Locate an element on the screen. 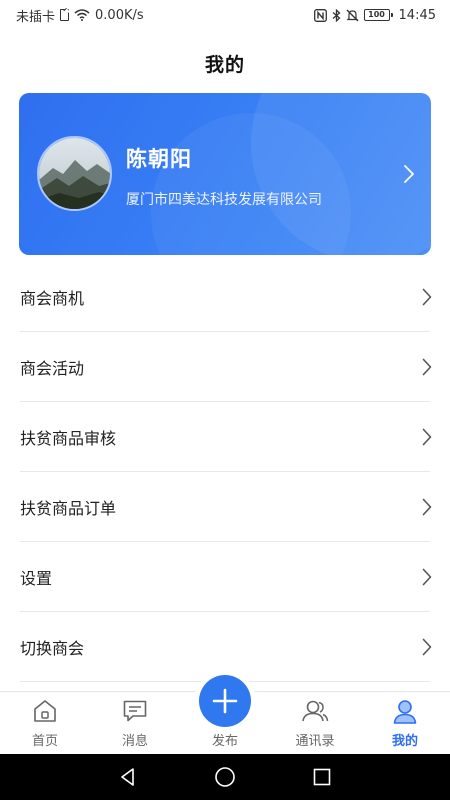  profile-name: 陈朝阳 is located at coordinates (159, 159).